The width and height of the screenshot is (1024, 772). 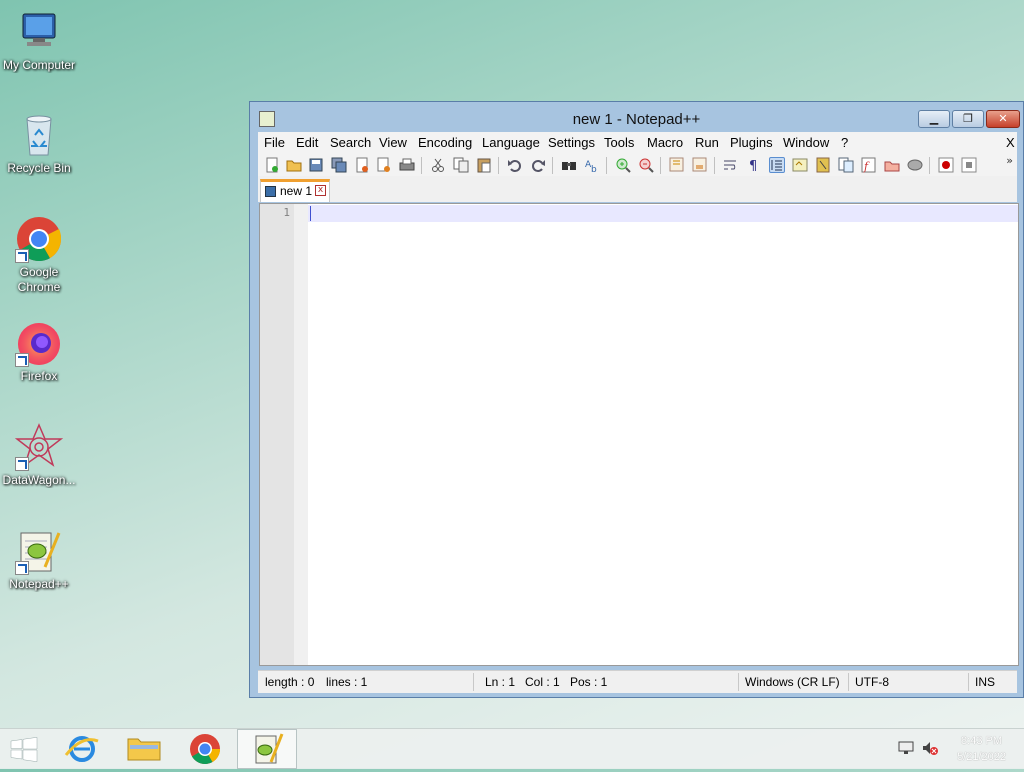 What do you see at coordinates (407, 165) in the screenshot?
I see `print-icon` at bounding box center [407, 165].